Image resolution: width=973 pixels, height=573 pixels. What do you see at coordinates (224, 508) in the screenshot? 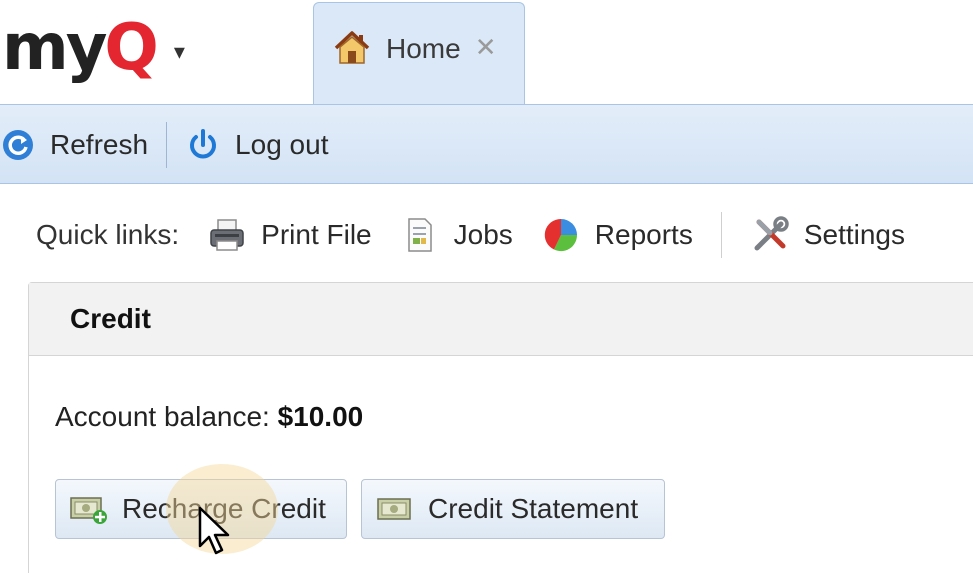
I see `recharge-credit-label: Recharge Credit` at bounding box center [224, 508].